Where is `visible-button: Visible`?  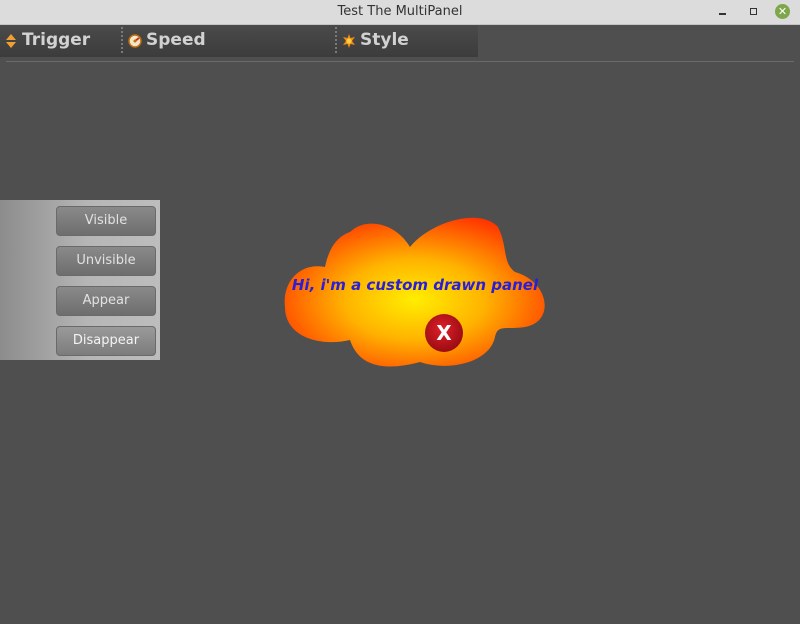
visible-button: Visible is located at coordinates (106, 221).